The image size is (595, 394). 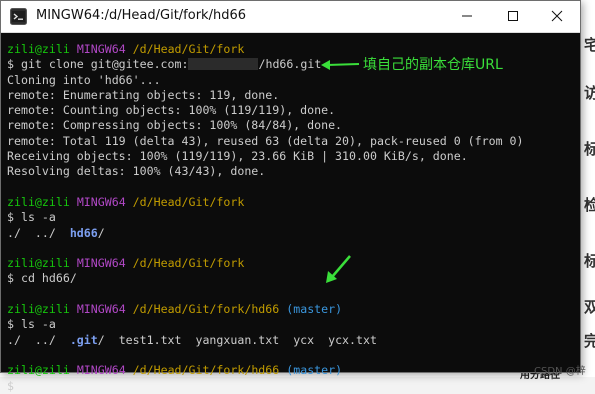 What do you see at coordinates (589, 307) in the screenshot?
I see `background-char: 双` at bounding box center [589, 307].